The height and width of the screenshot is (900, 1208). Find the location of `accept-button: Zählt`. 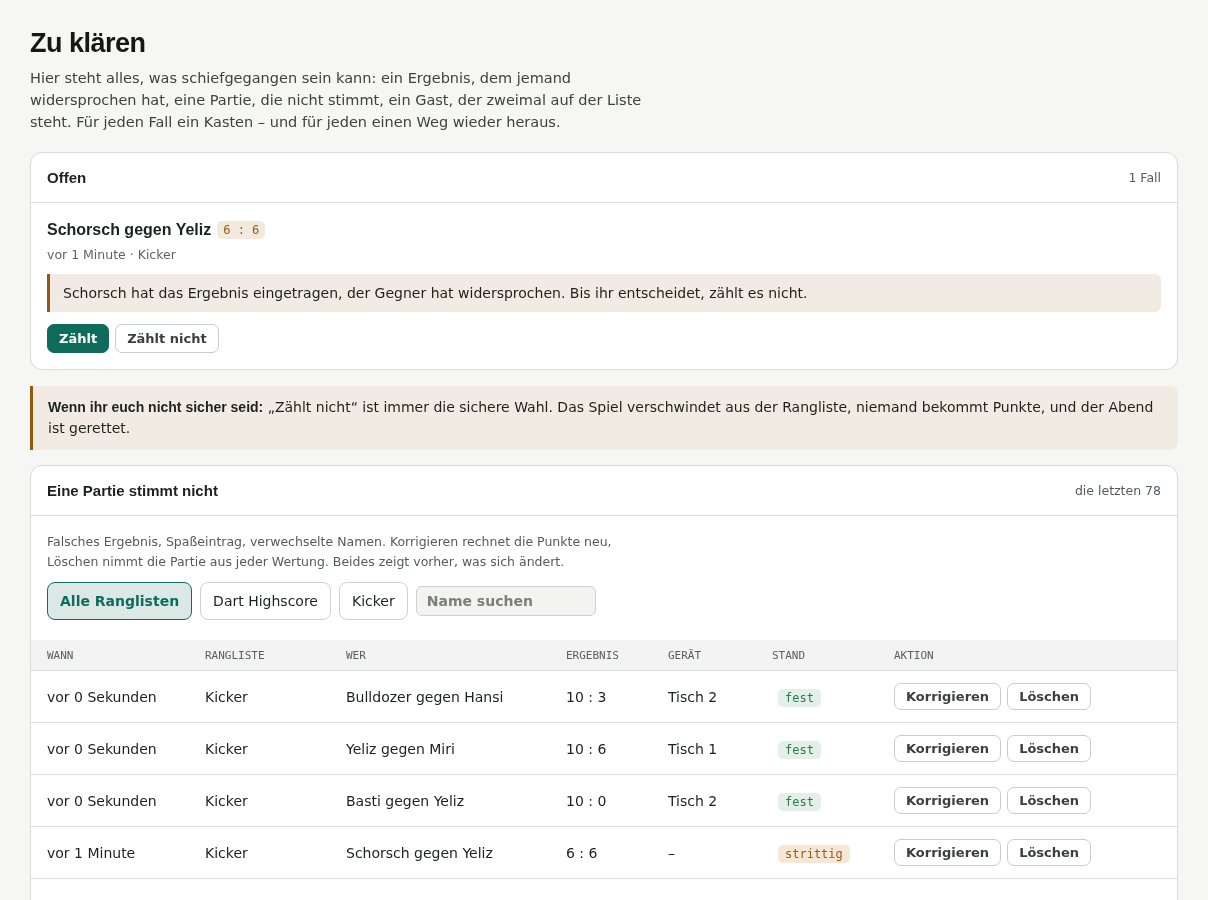

accept-button: Zählt is located at coordinates (78, 338).